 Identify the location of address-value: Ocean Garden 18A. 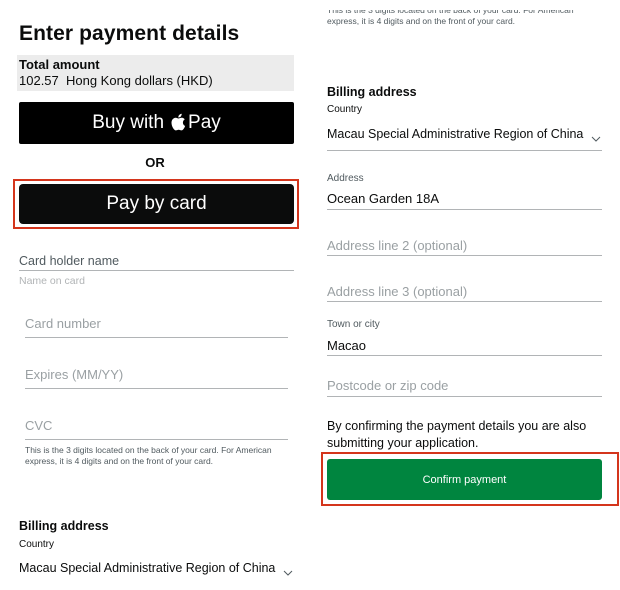
(383, 198).